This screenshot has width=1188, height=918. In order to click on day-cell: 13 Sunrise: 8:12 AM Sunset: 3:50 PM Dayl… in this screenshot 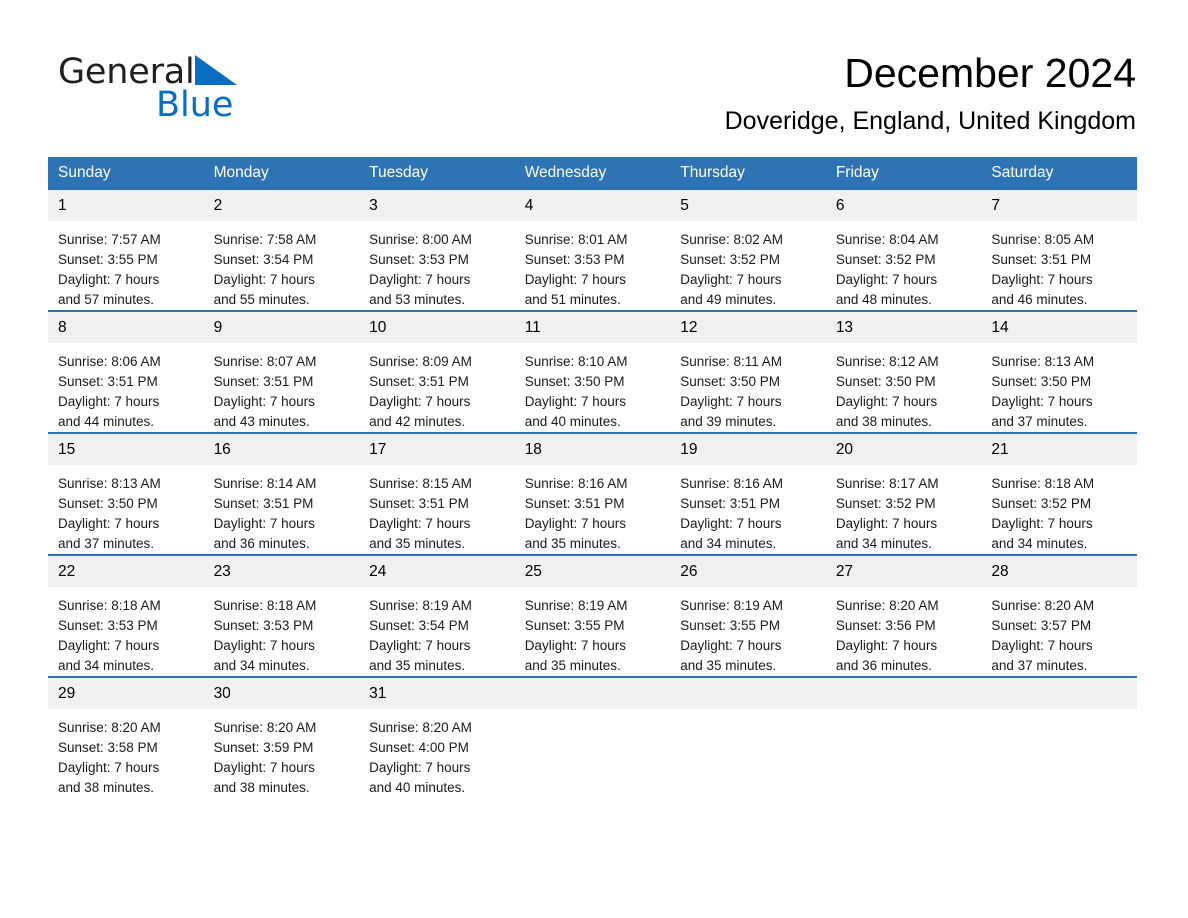, I will do `click(903, 371)`.